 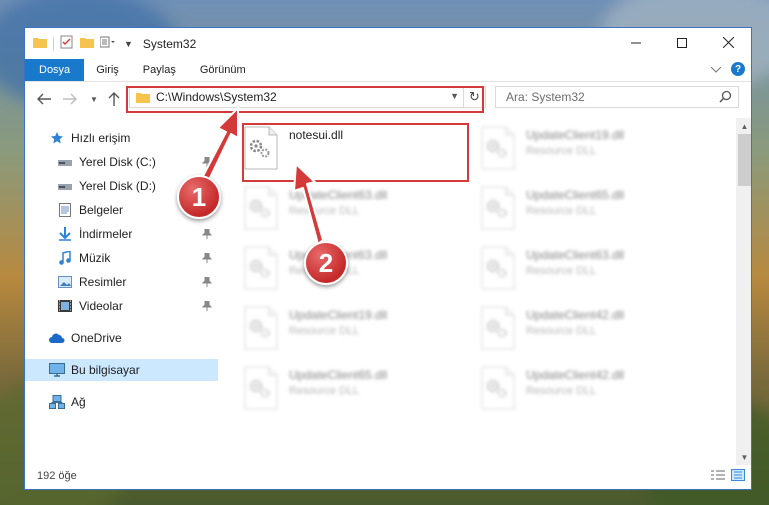 I want to click on search-box: Ara: System32, so click(x=617, y=97).